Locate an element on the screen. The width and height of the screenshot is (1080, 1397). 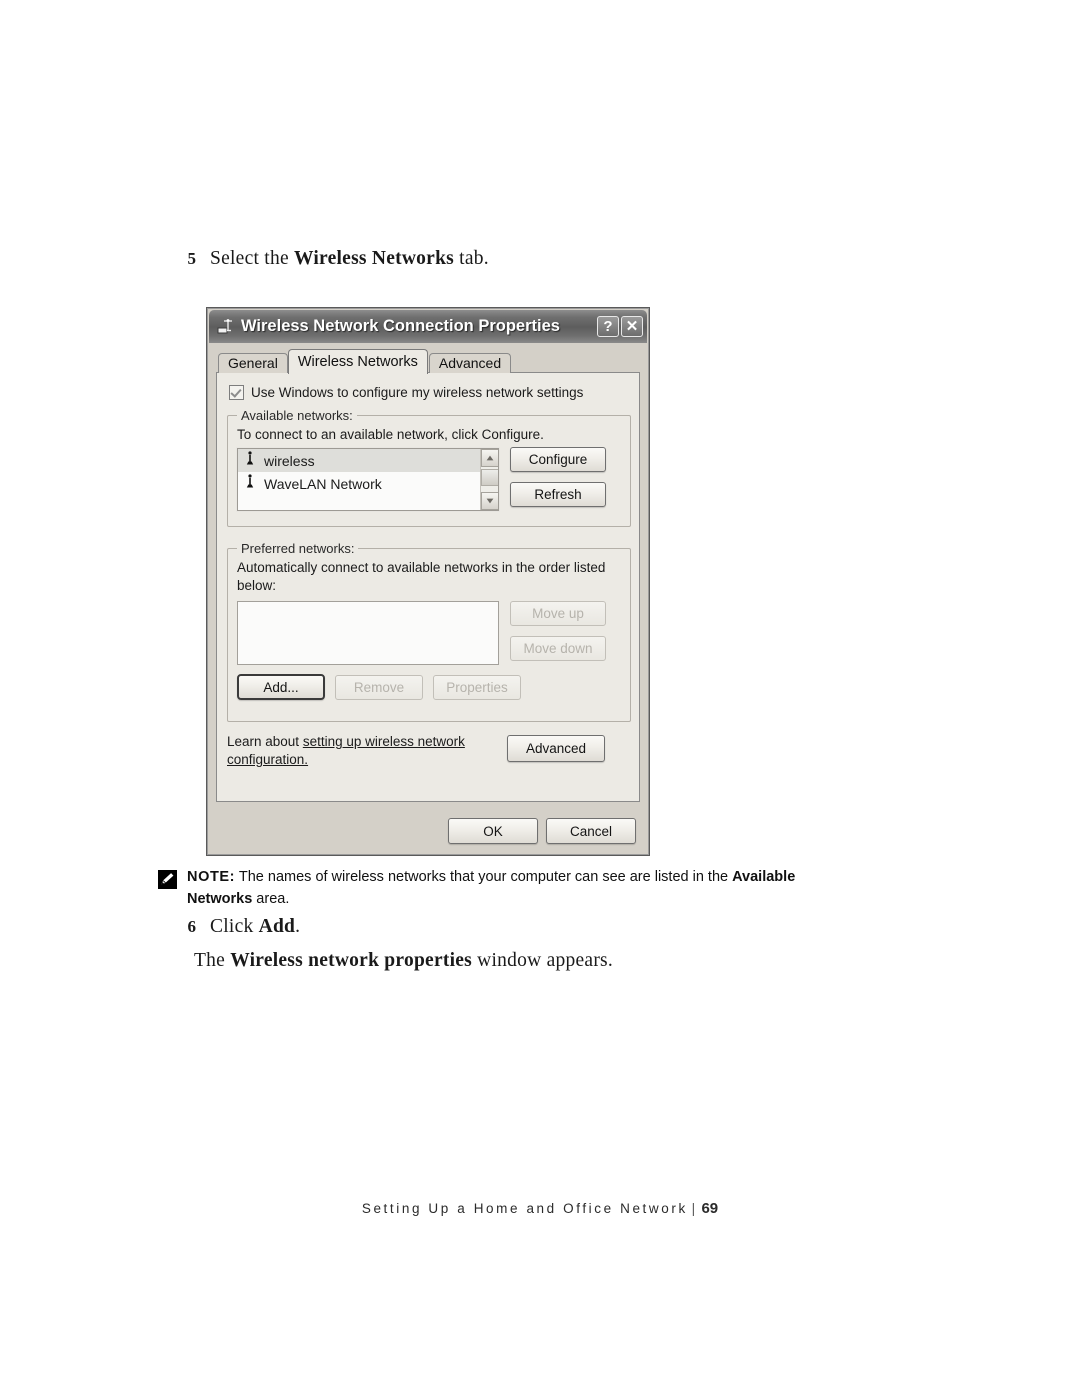
footer-title: Setting Up a Home and Office Network is located at coordinates (524, 1208).